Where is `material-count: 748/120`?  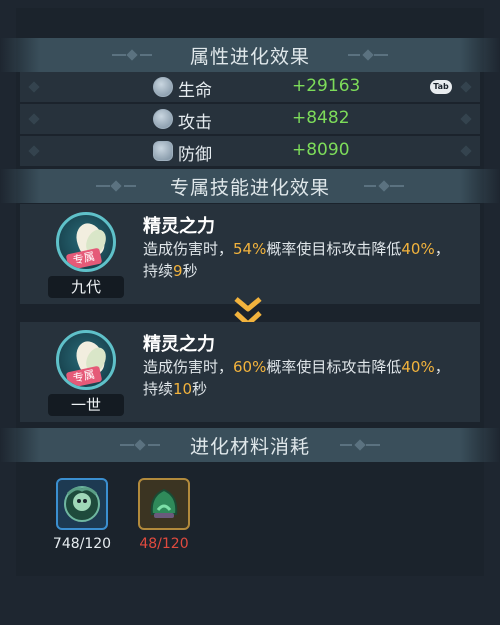 material-count: 748/120 is located at coordinates (82, 544).